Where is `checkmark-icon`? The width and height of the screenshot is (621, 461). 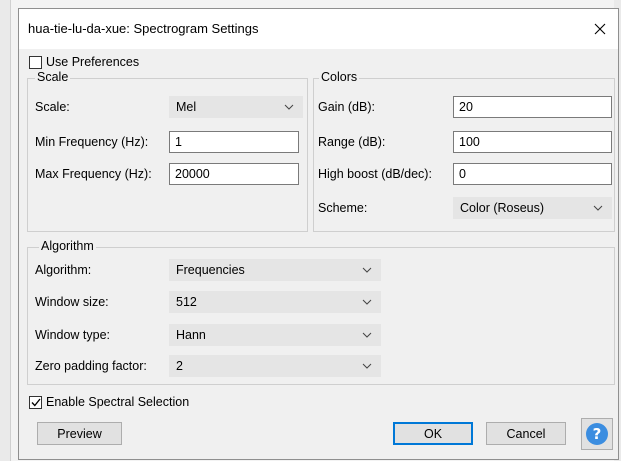
checkmark-icon is located at coordinates (36, 402).